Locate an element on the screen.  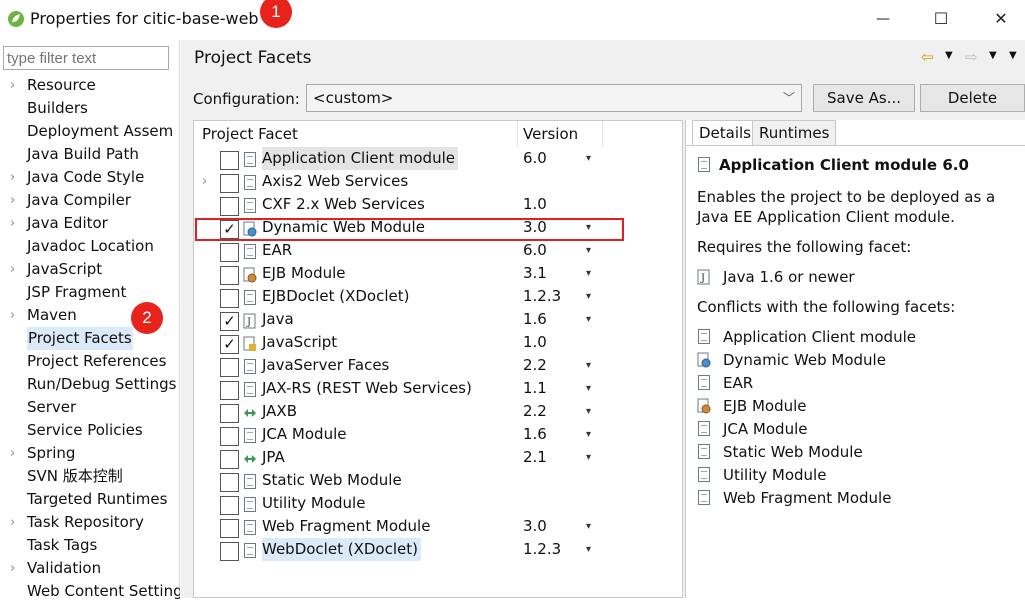
facet-row: JAX-RS (REST Web Services) 1.1 ▾ is located at coordinates (438, 388).